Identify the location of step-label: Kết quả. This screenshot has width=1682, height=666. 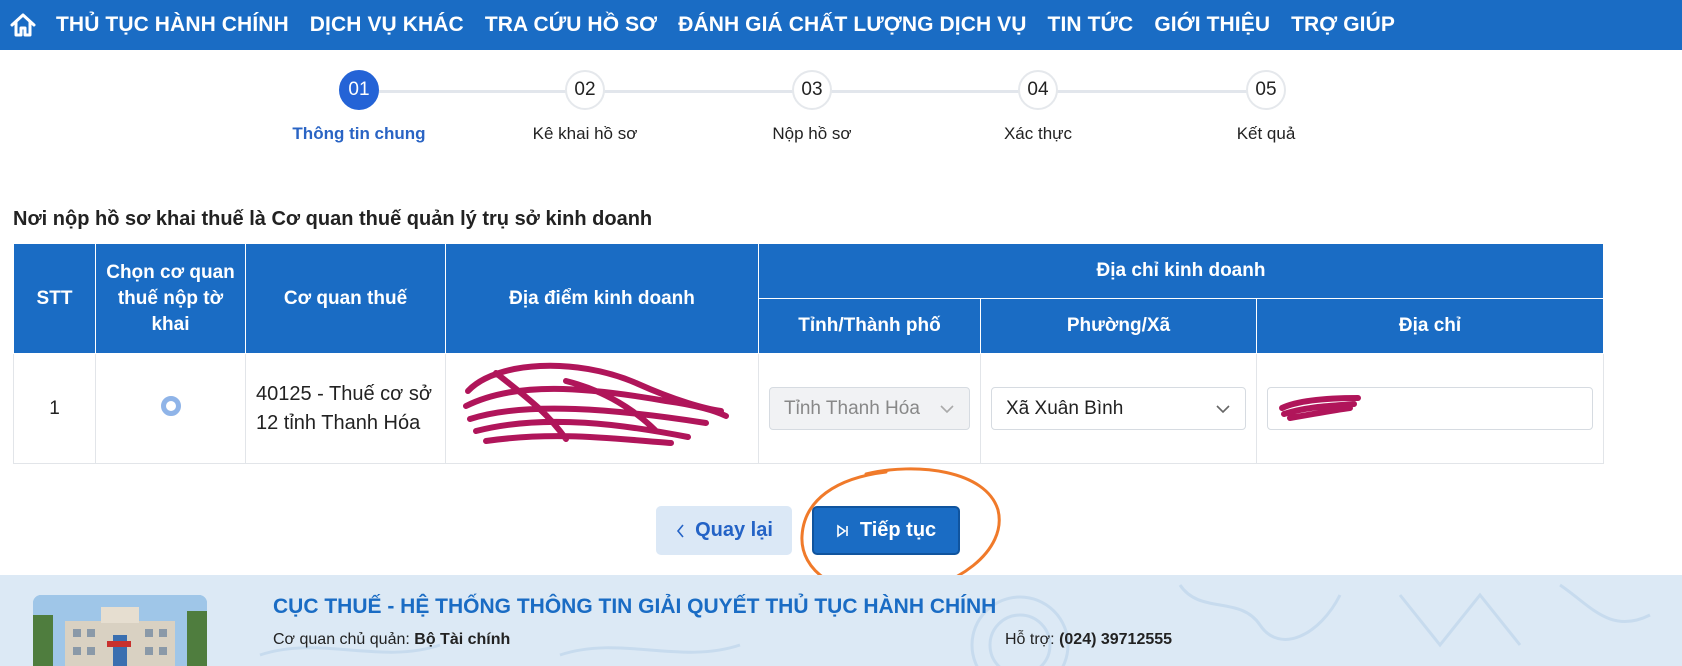
(1266, 133).